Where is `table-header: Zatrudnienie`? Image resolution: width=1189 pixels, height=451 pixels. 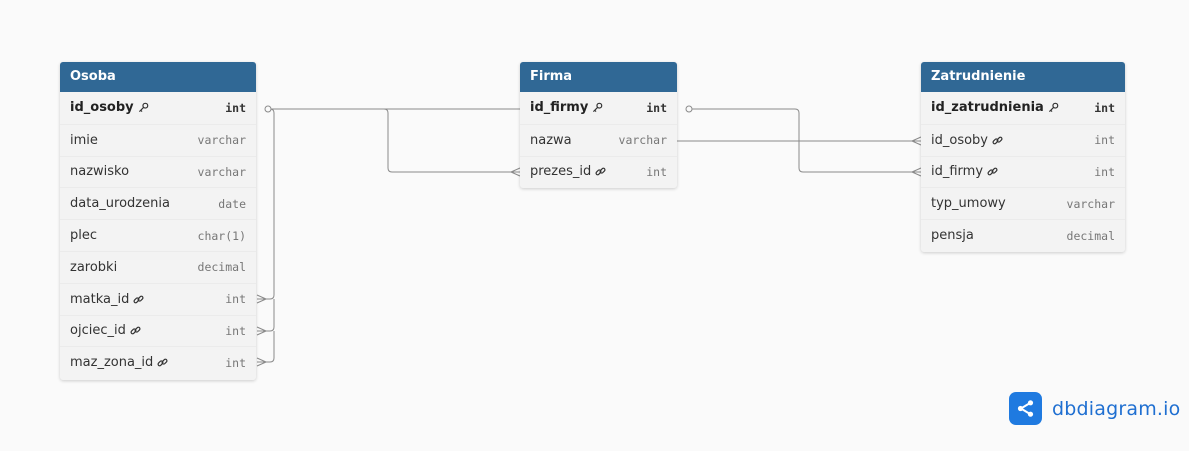 table-header: Zatrudnienie is located at coordinates (1023, 77).